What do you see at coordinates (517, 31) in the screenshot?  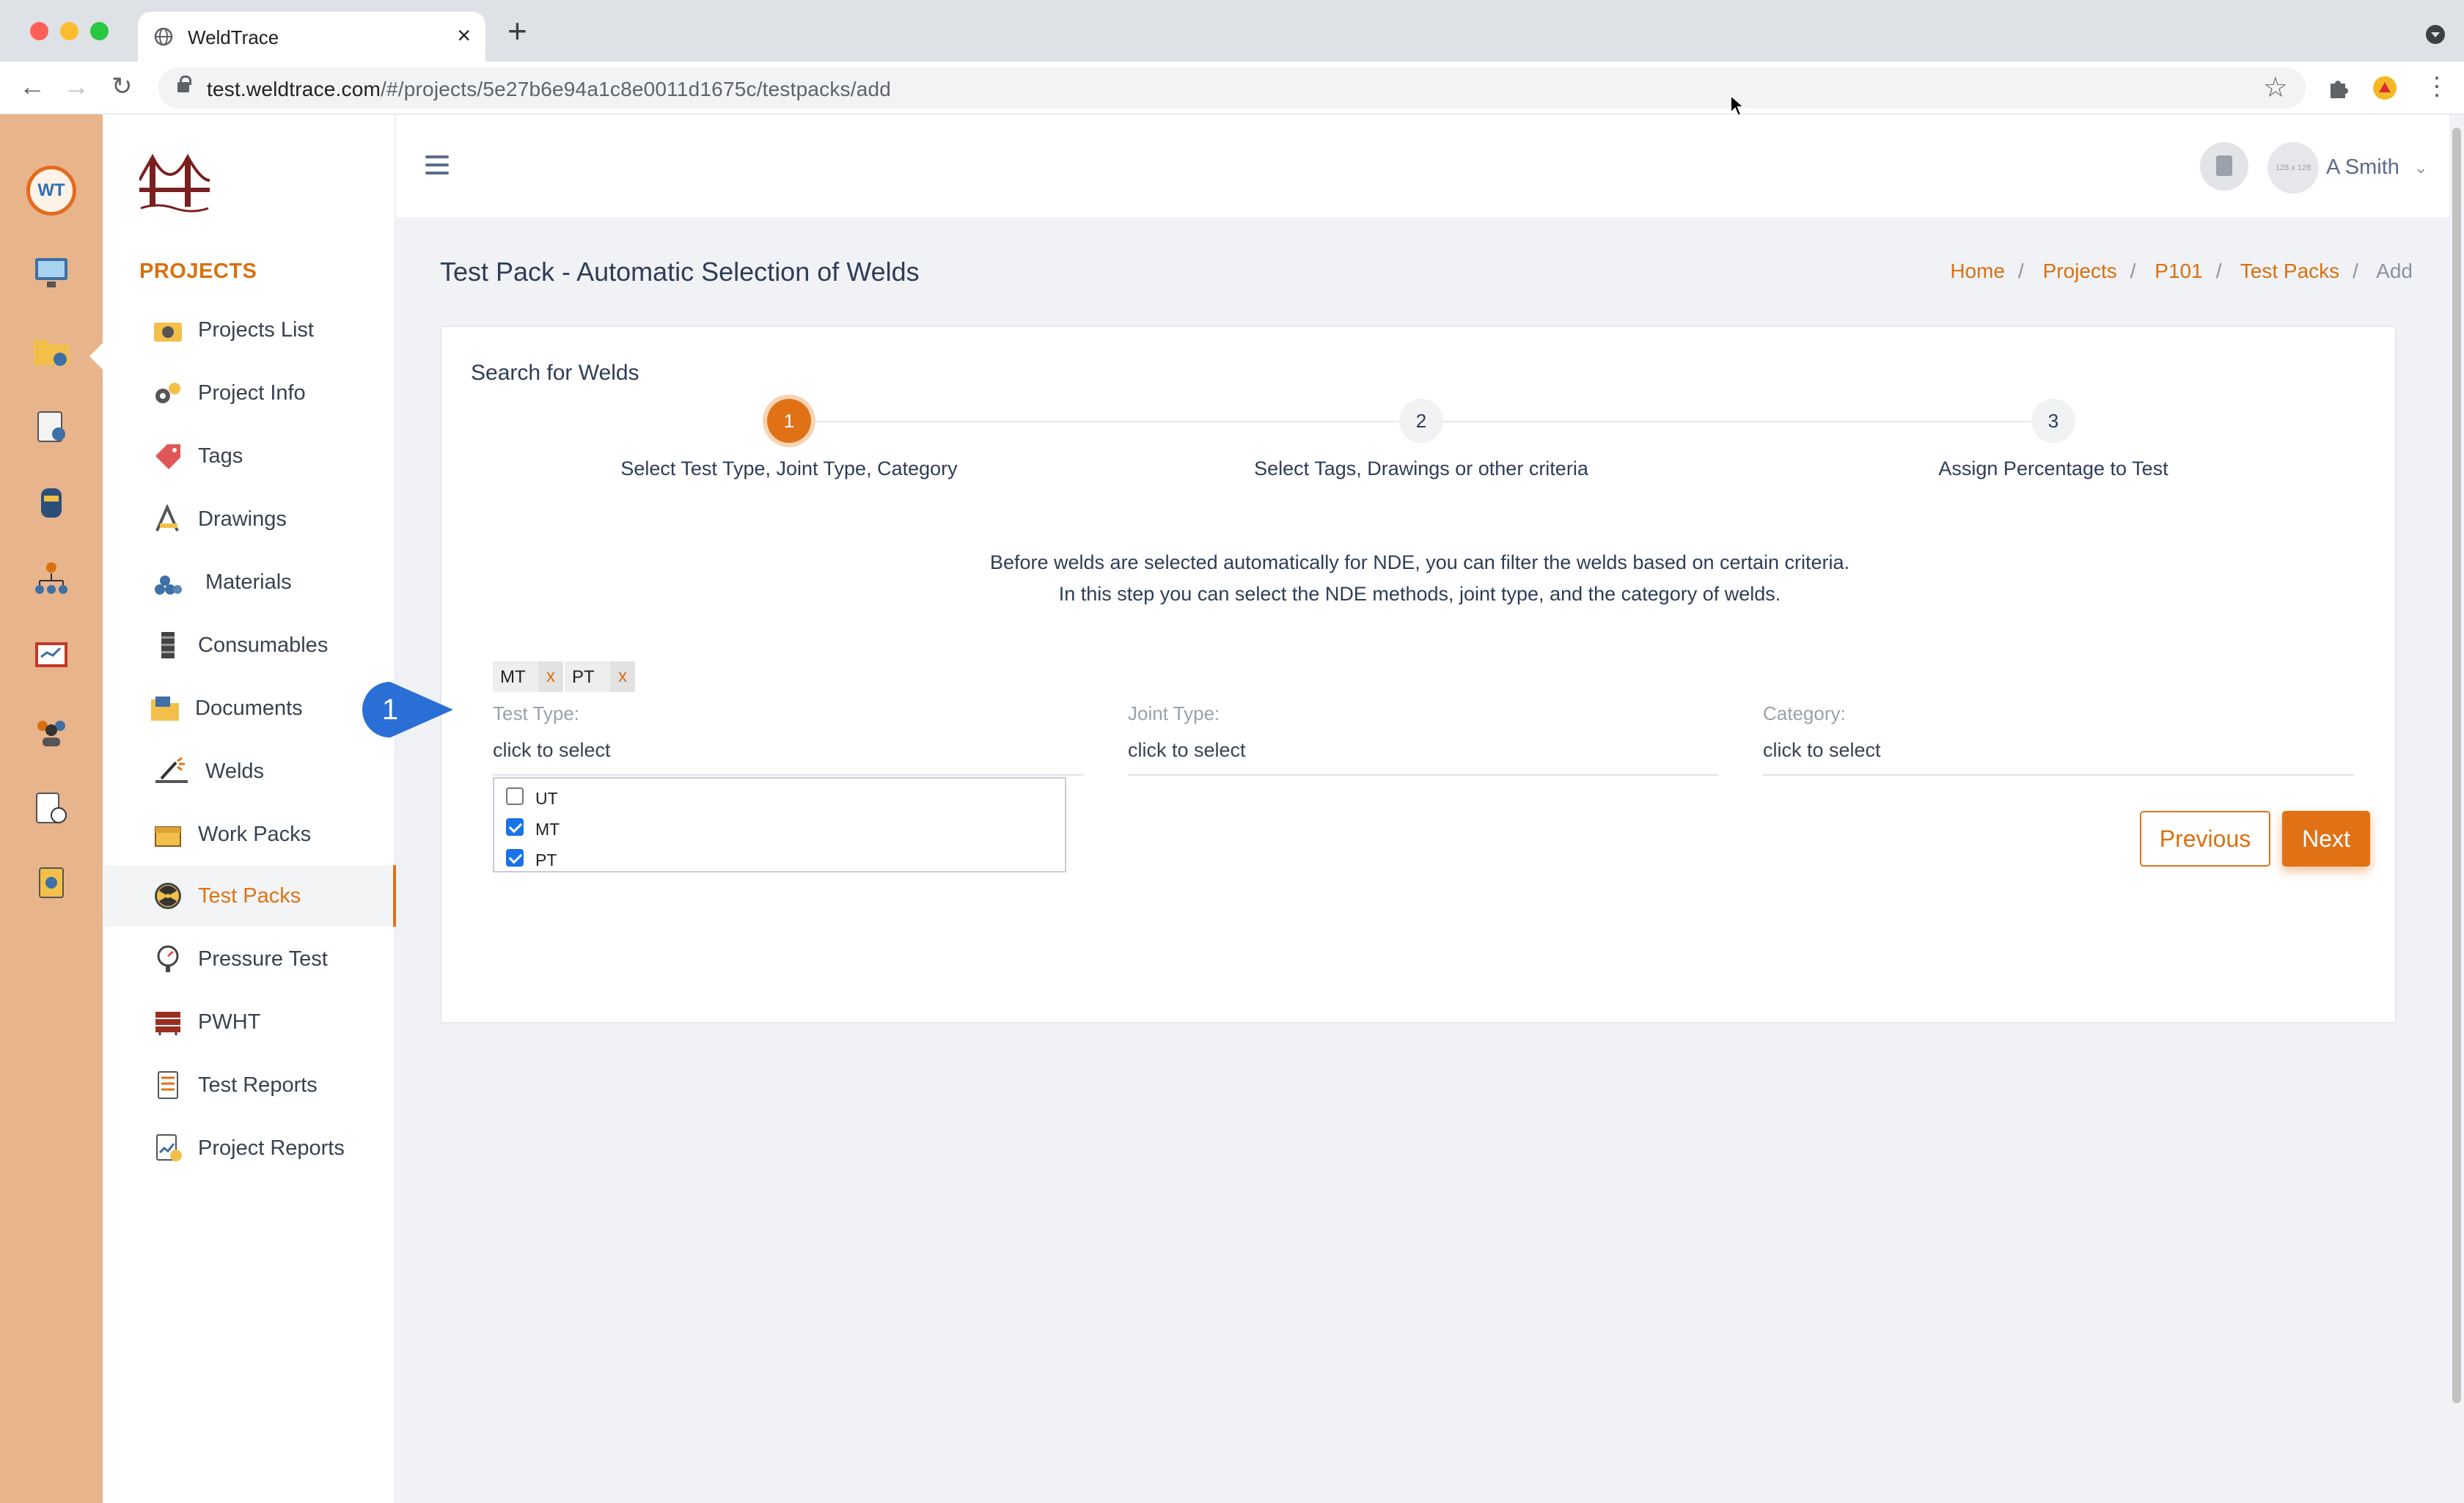 I see `new-tab-icon: +` at bounding box center [517, 31].